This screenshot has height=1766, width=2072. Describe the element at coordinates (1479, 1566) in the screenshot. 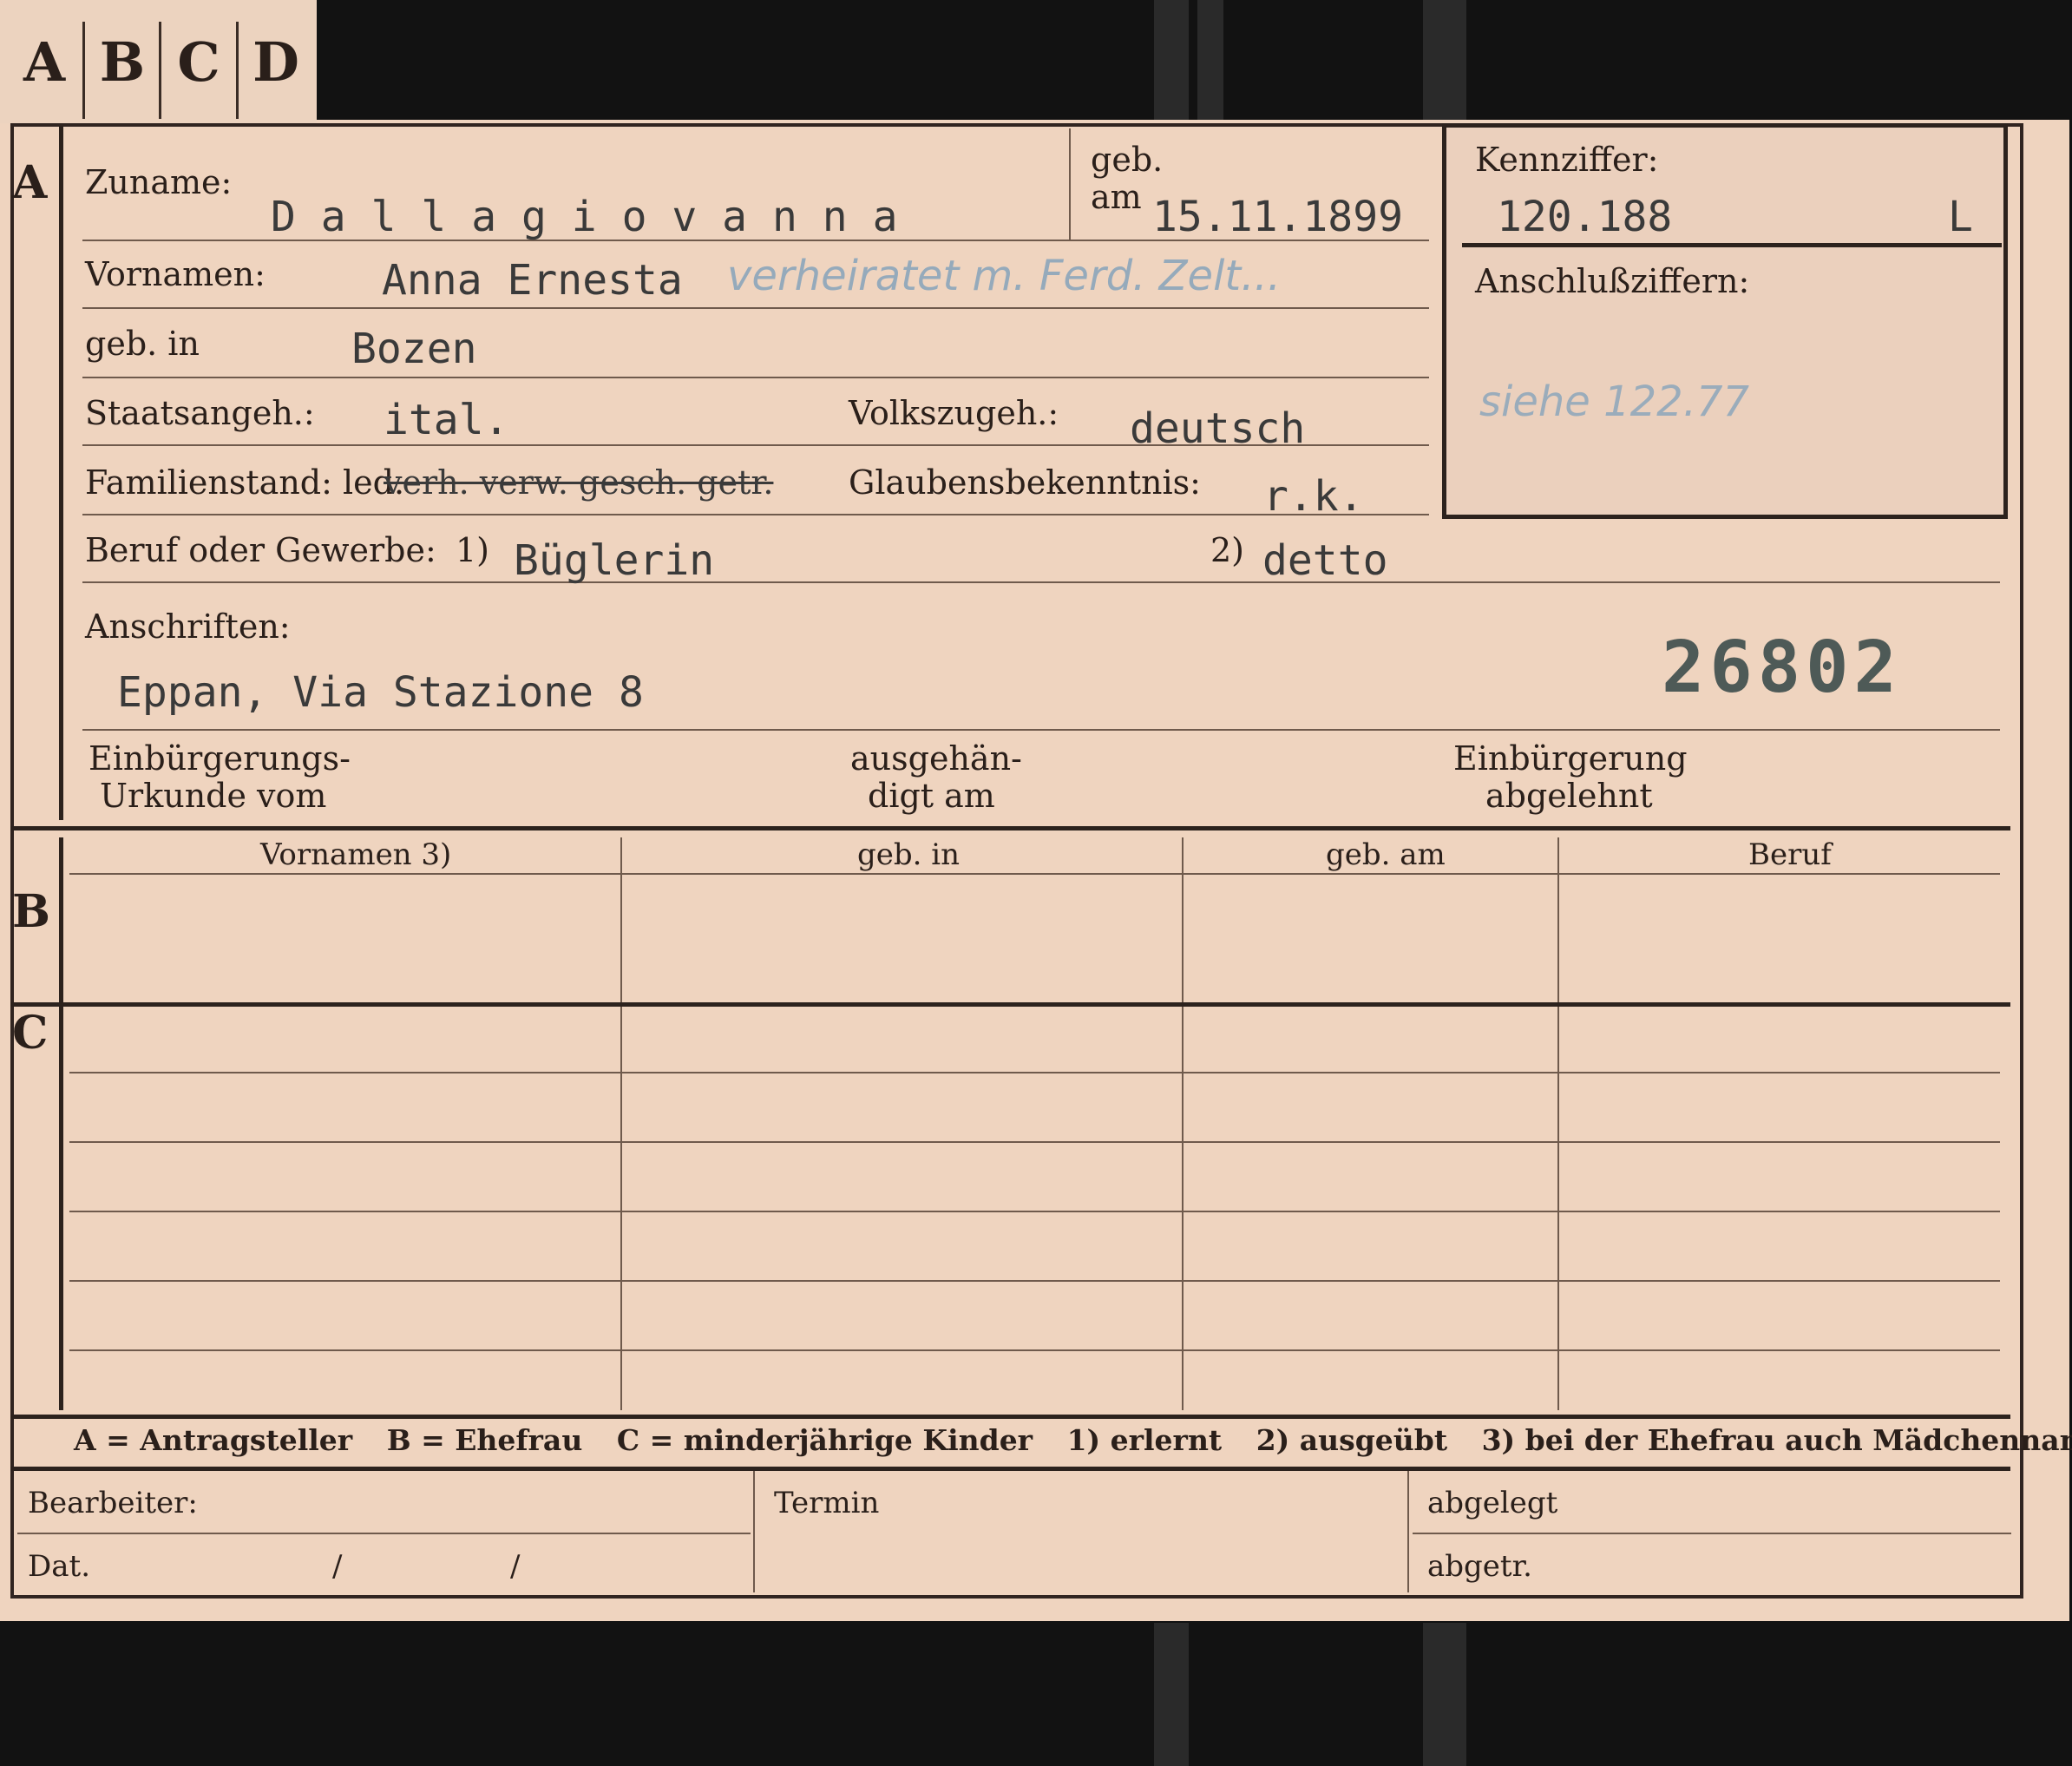

I see `abgetr-label: abgetr.` at that location.